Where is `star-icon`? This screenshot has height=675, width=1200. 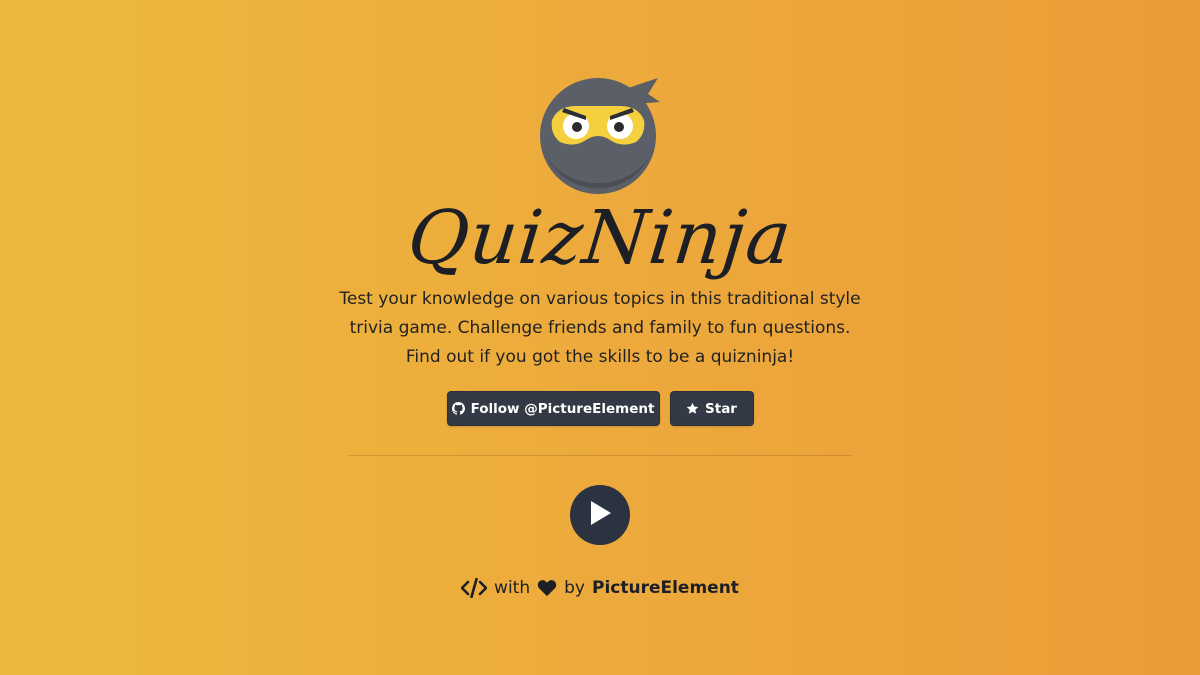
star-icon is located at coordinates (692, 408).